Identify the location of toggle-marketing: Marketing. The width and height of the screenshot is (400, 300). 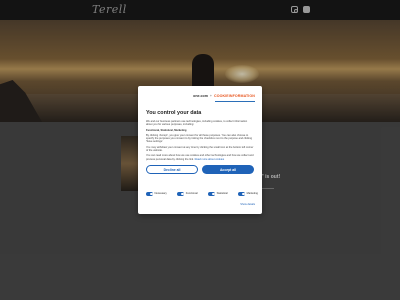
(248, 194).